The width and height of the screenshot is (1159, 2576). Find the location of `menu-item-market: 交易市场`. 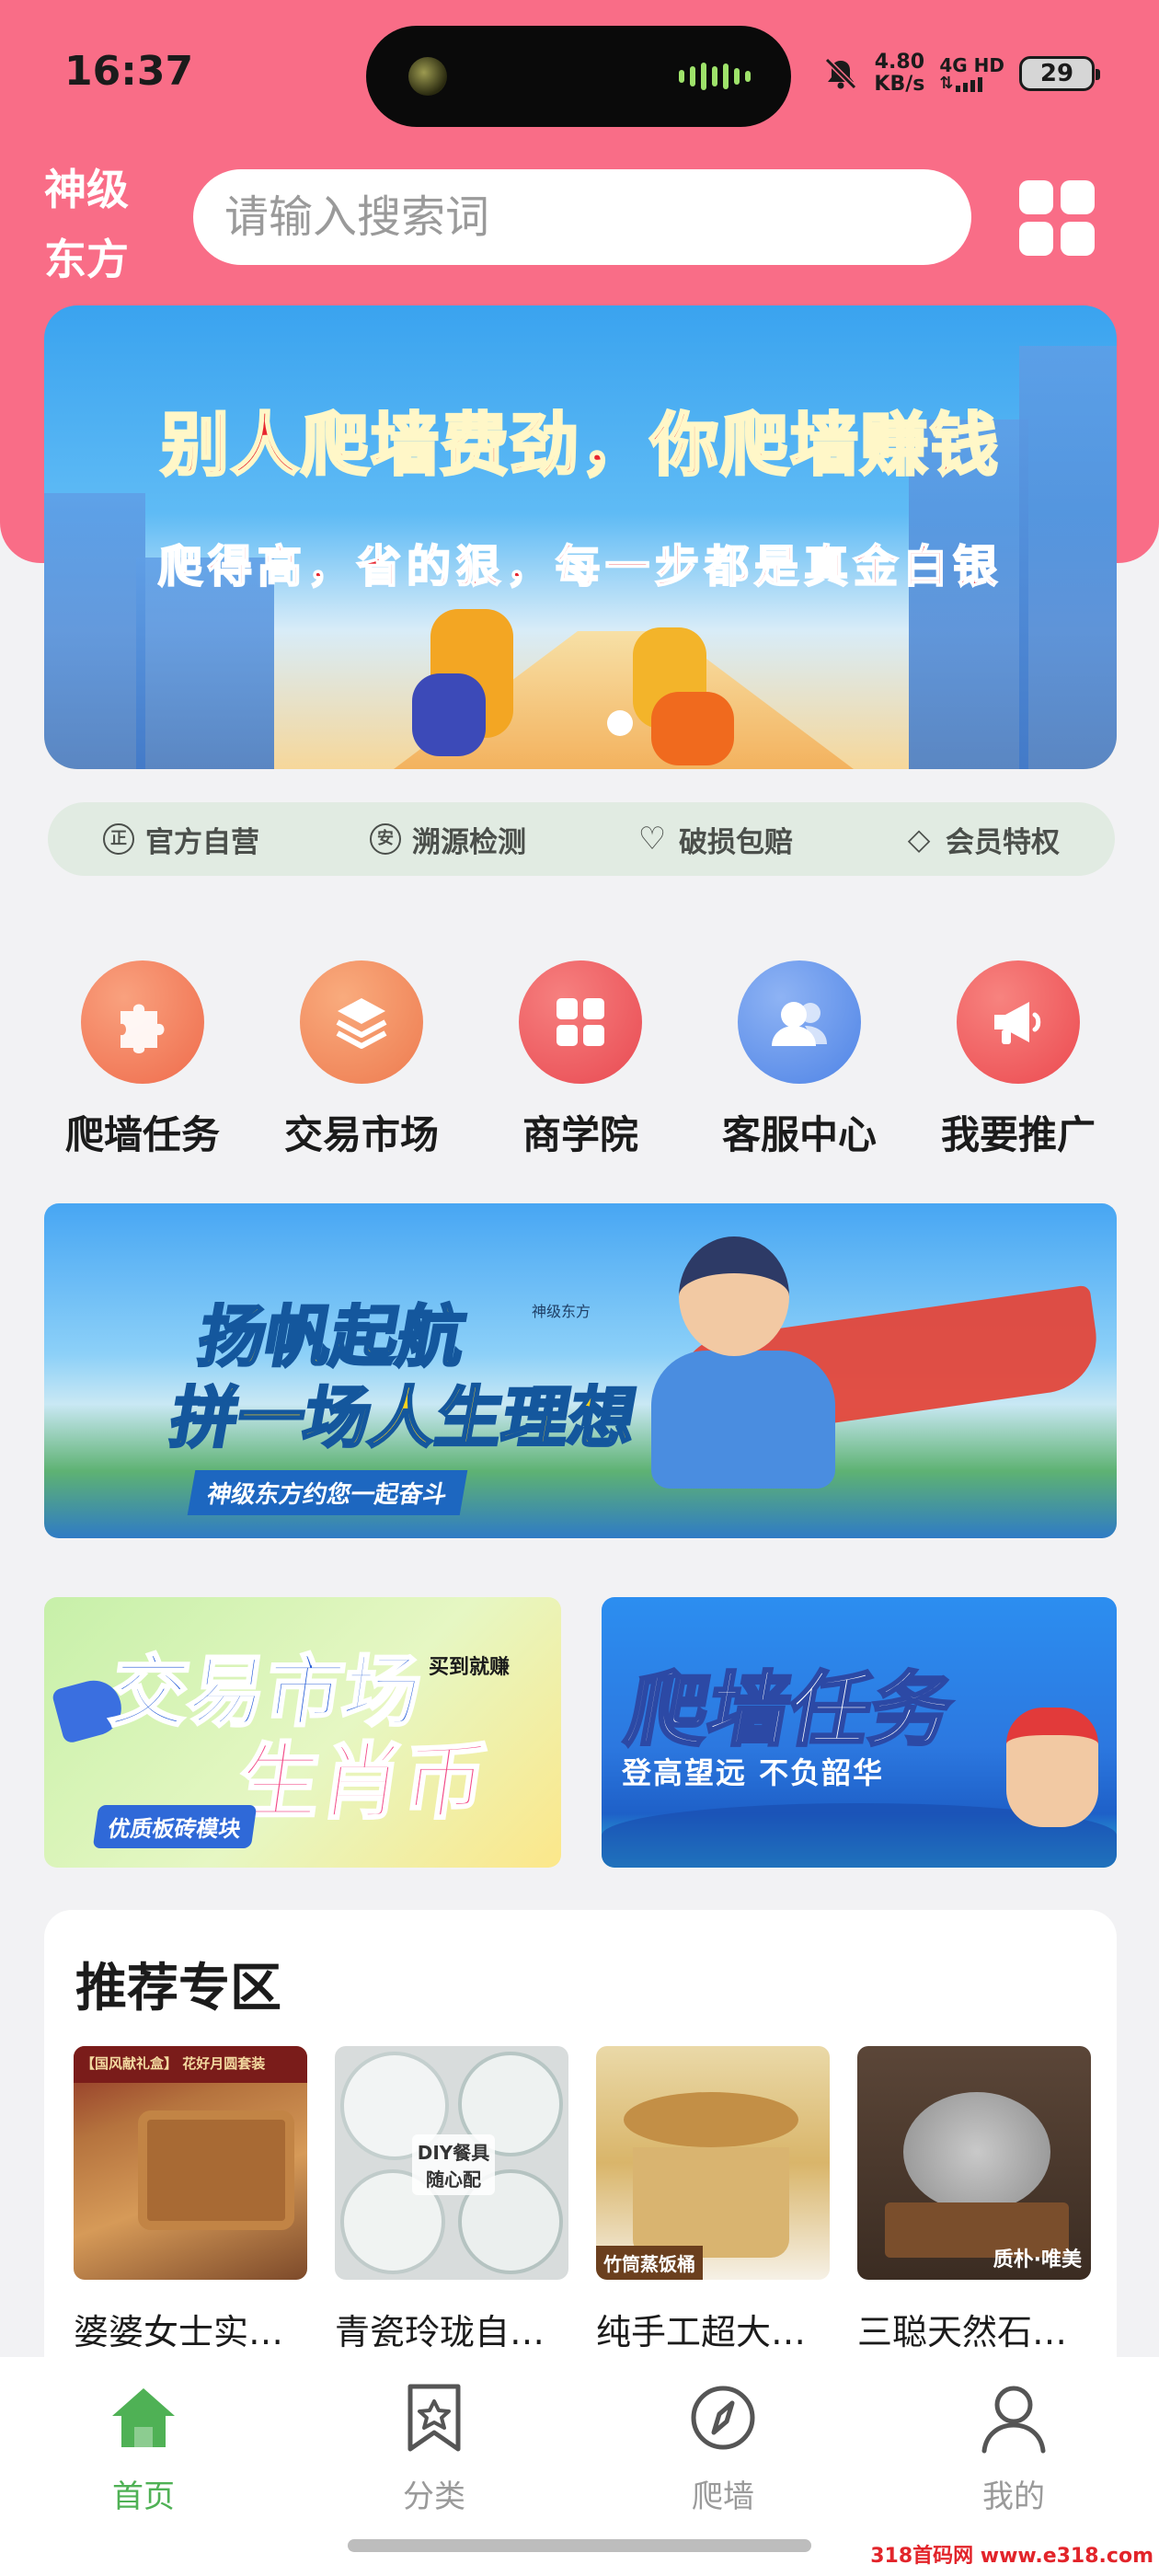

menu-item-market: 交易市场 is located at coordinates (361, 1060).